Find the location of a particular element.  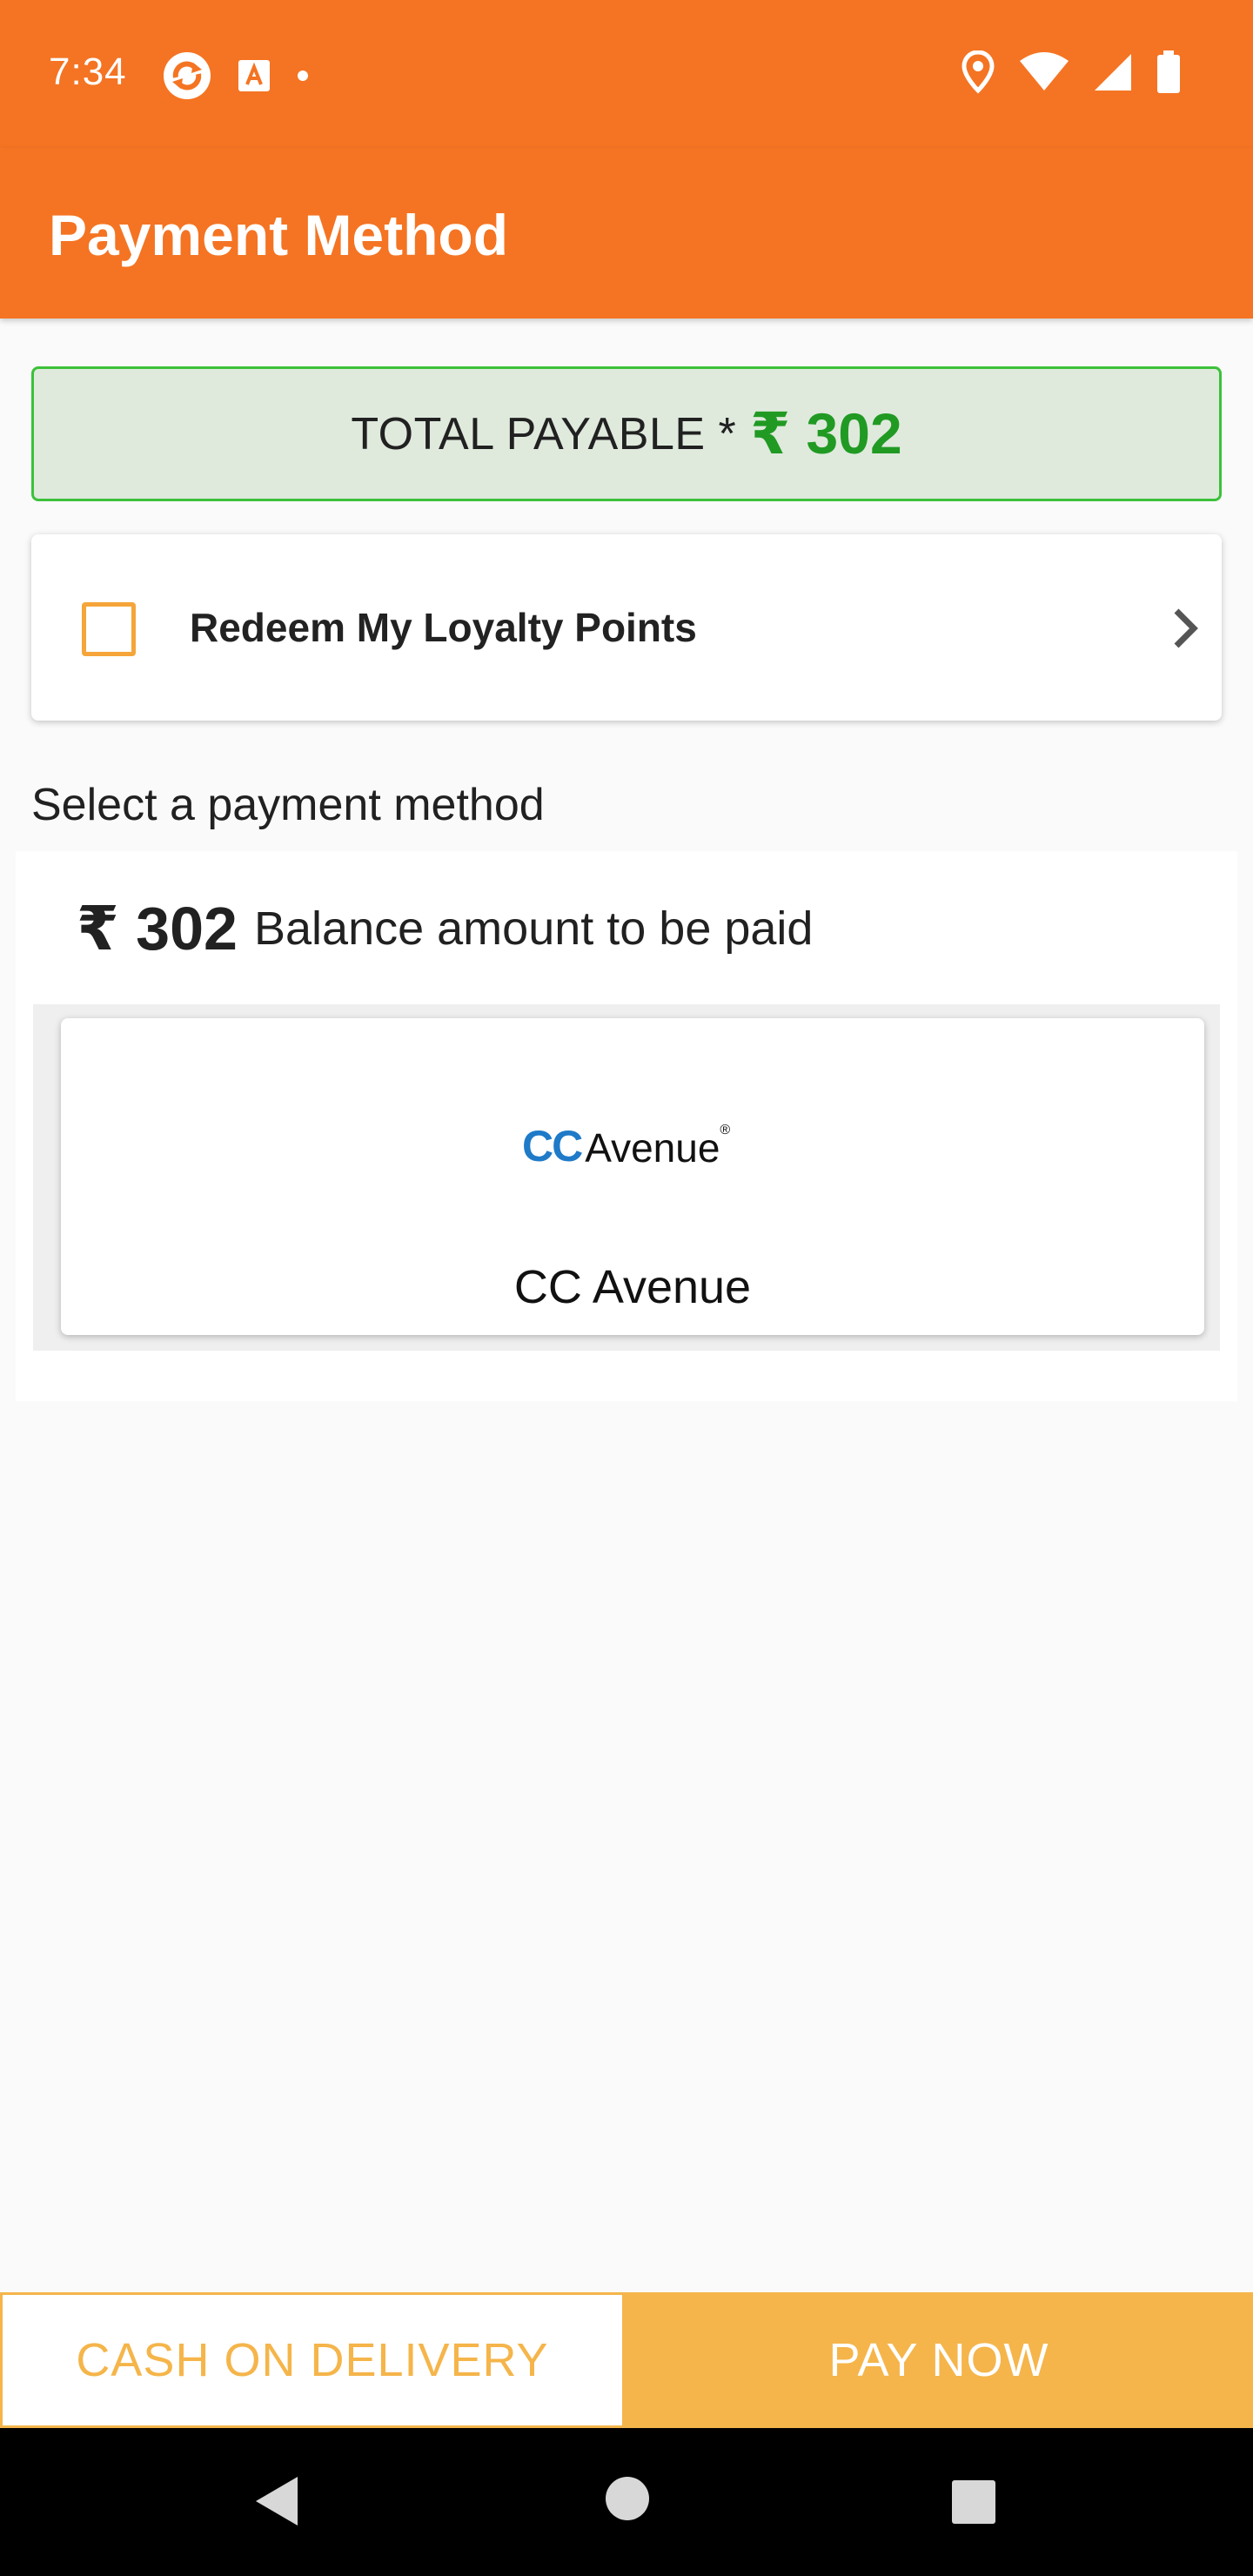

dot-icon is located at coordinates (303, 78).